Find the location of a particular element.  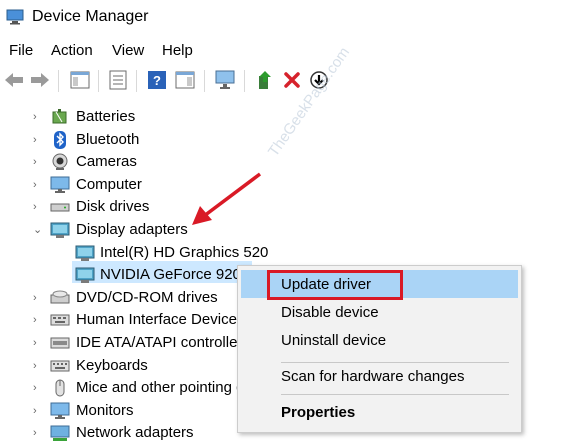

toolbar: ? is located at coordinates (282, 81).